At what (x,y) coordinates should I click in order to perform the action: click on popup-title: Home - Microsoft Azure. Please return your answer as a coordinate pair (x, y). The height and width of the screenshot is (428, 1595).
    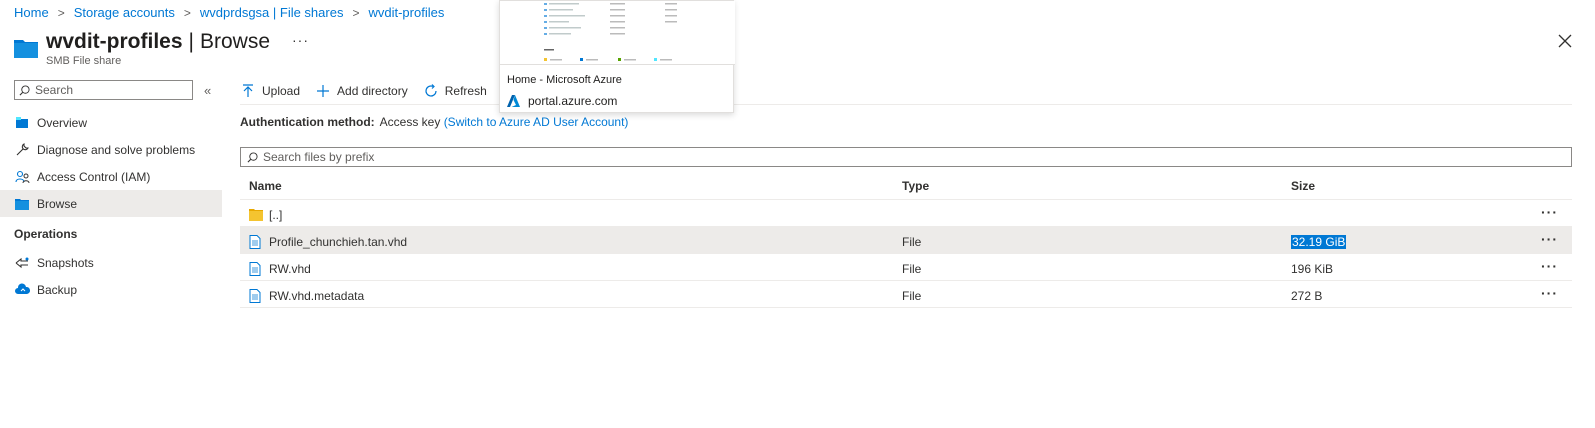
    Looking at the image, I should click on (564, 80).